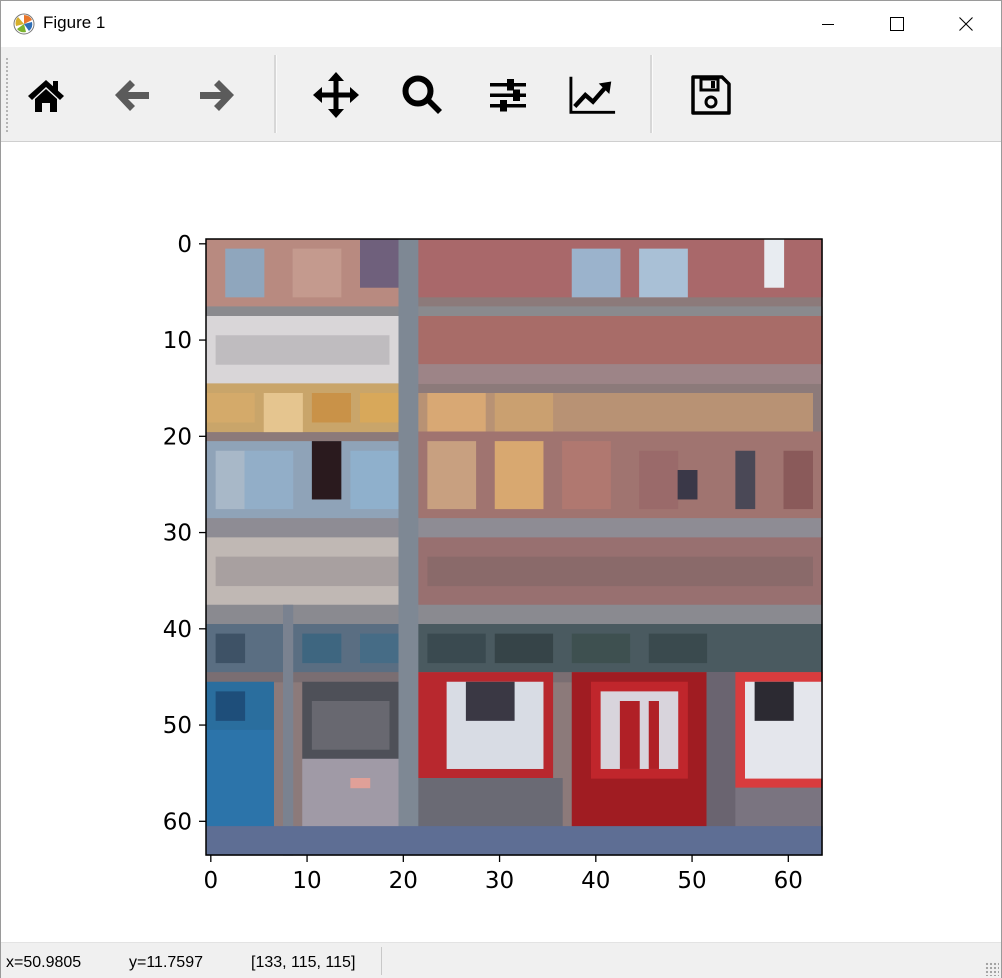 The height and width of the screenshot is (978, 1002). What do you see at coordinates (306, 881) in the screenshot?
I see `x-tick-label: 10` at bounding box center [306, 881].